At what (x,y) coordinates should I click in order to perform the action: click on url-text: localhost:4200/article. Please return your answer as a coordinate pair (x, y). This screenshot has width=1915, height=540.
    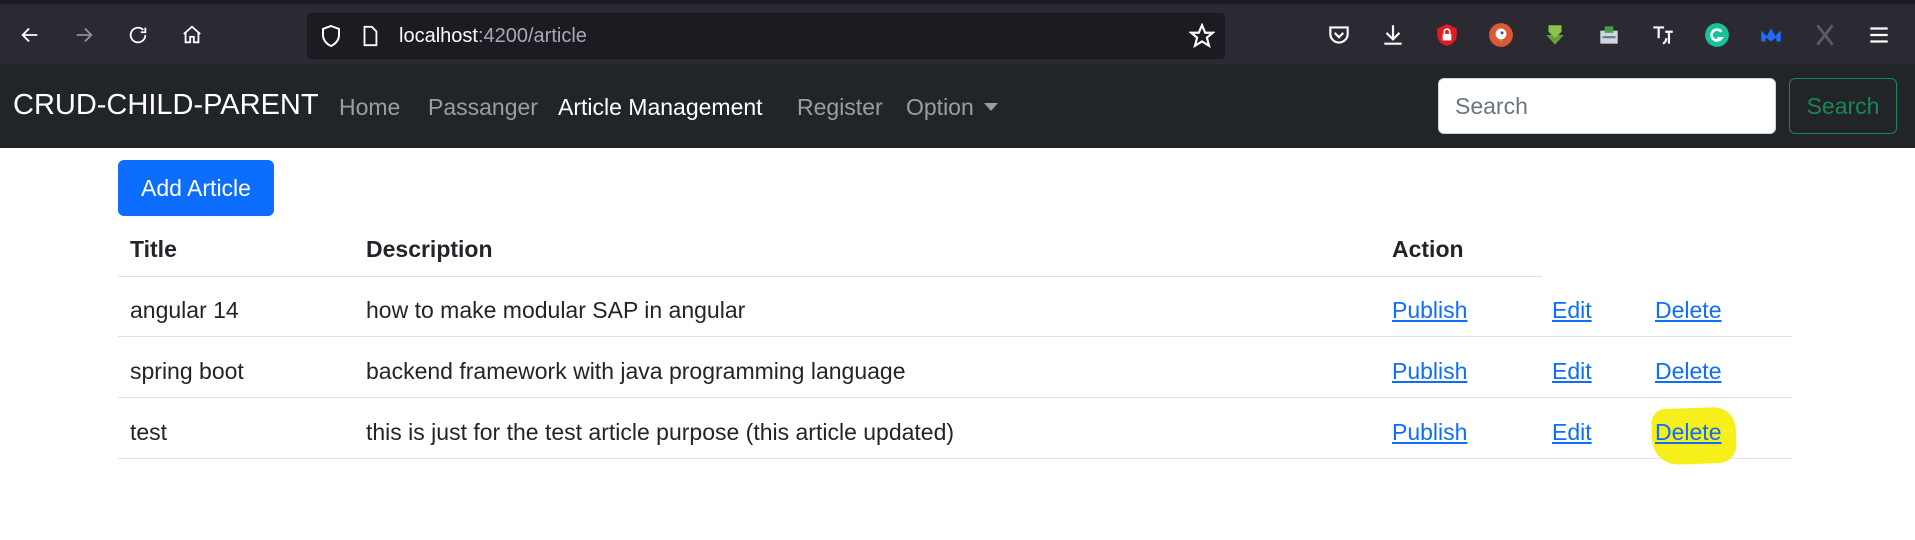
    Looking at the image, I should click on (493, 36).